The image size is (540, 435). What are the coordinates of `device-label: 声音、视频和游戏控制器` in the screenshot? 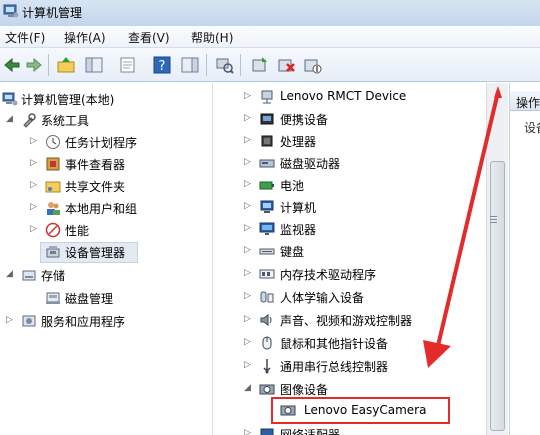 It's located at (346, 321).